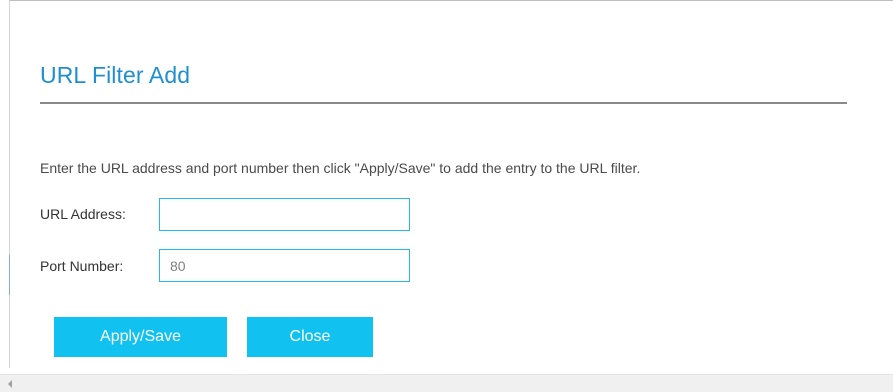  I want to click on port-number-input, so click(284, 265).